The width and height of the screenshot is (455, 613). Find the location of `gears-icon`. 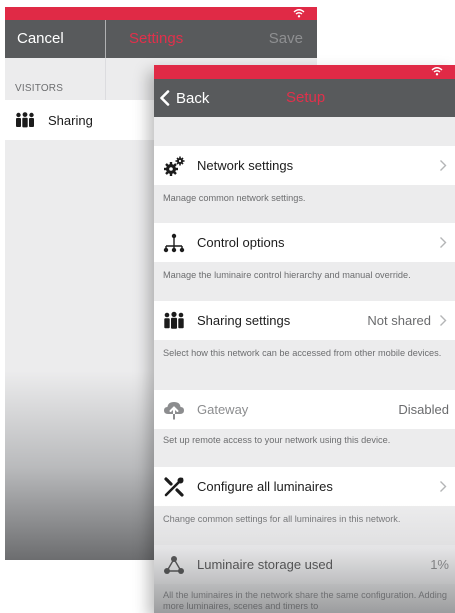

gears-icon is located at coordinates (174, 166).